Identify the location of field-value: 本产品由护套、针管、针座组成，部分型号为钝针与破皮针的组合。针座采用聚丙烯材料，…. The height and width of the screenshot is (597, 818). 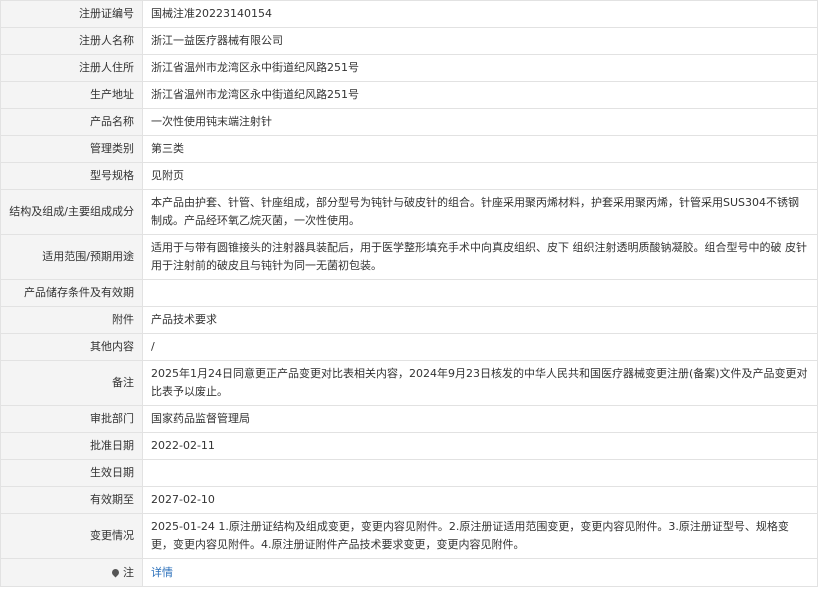
(480, 212).